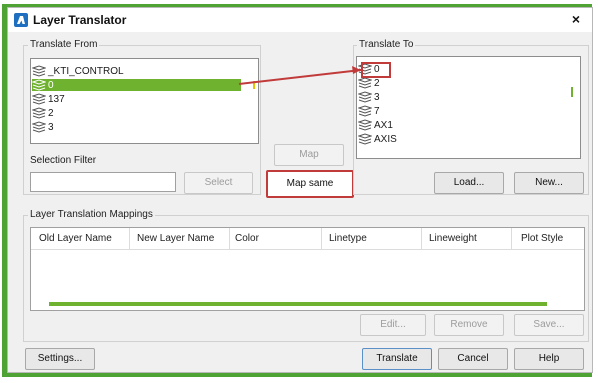 This screenshot has width=598, height=383. What do you see at coordinates (397, 359) in the screenshot?
I see `translate-button: Translate` at bounding box center [397, 359].